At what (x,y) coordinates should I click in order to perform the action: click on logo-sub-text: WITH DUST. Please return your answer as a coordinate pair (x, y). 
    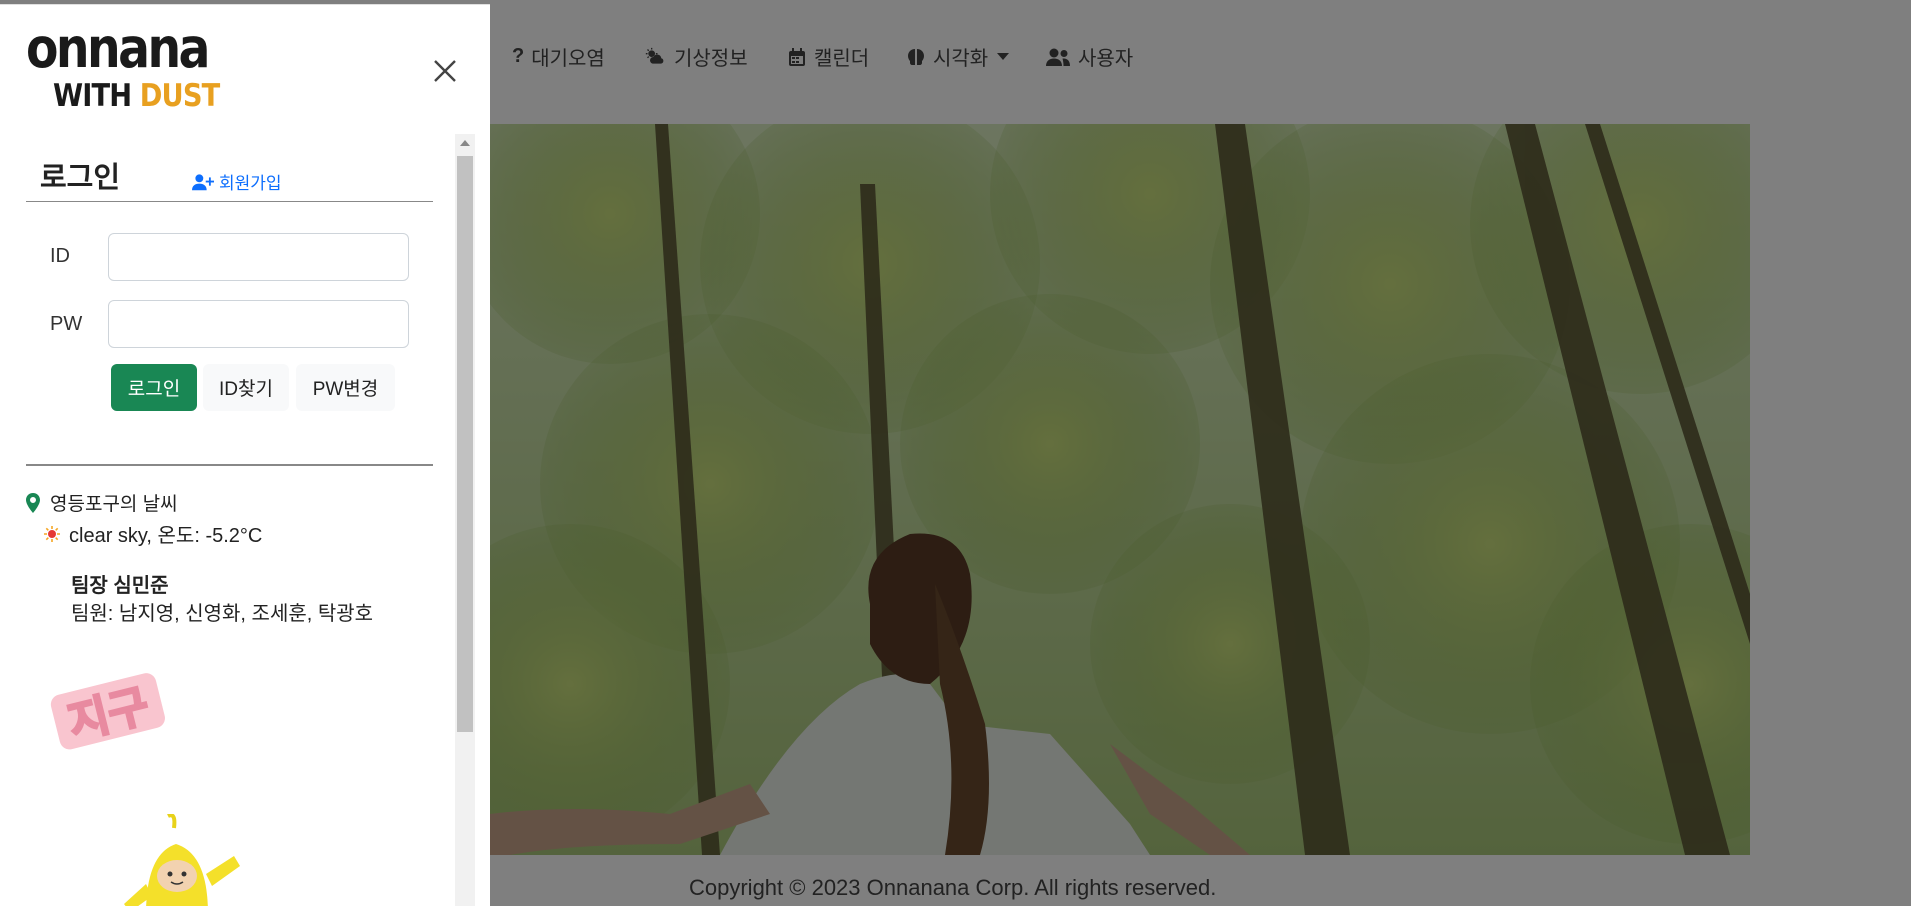
    Looking at the image, I should click on (136, 96).